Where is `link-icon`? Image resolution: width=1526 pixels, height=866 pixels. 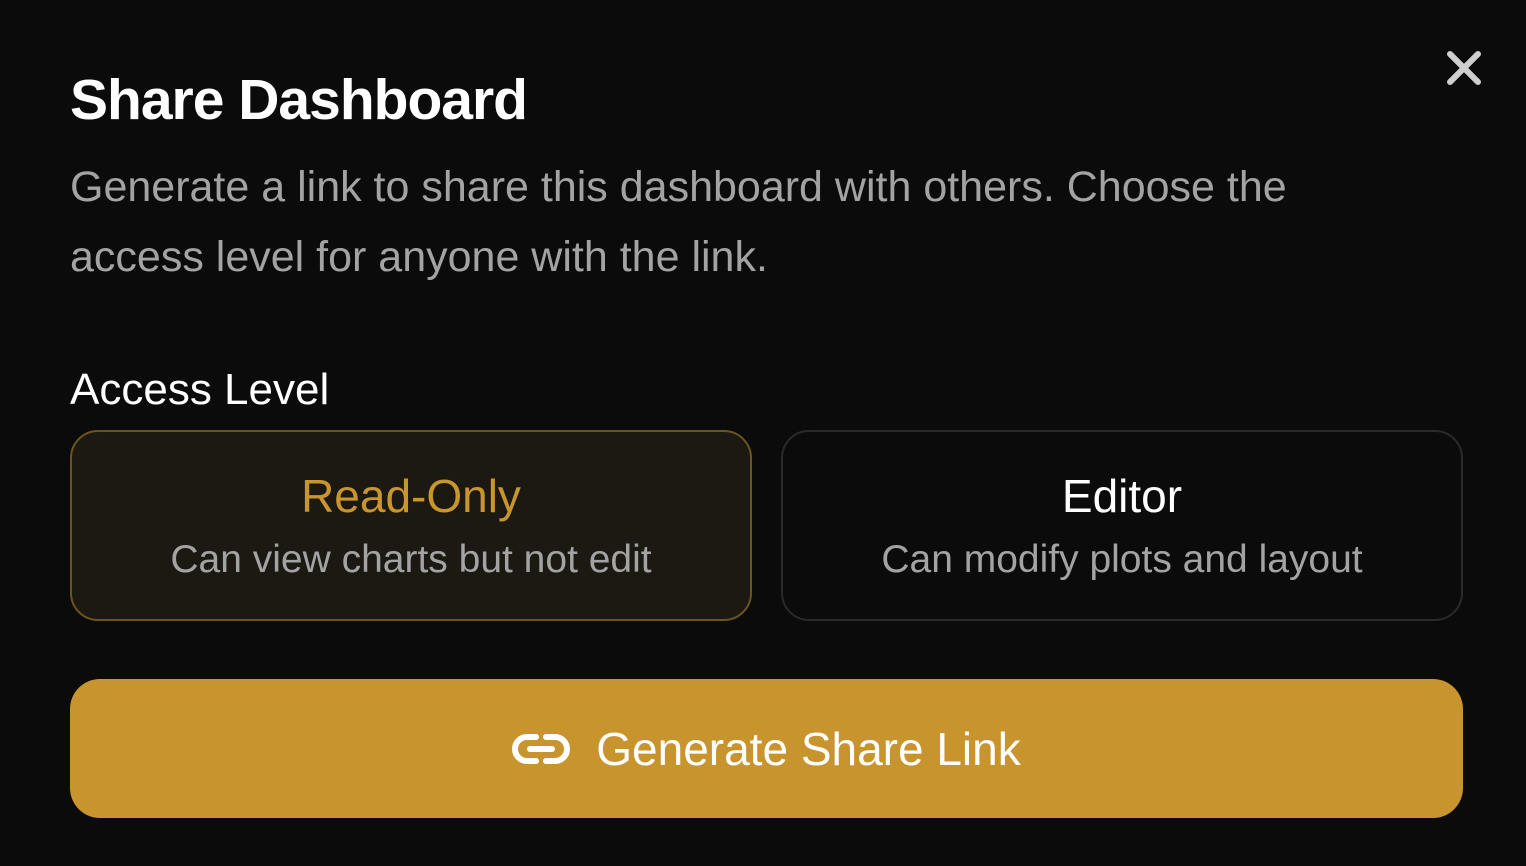
link-icon is located at coordinates (541, 749).